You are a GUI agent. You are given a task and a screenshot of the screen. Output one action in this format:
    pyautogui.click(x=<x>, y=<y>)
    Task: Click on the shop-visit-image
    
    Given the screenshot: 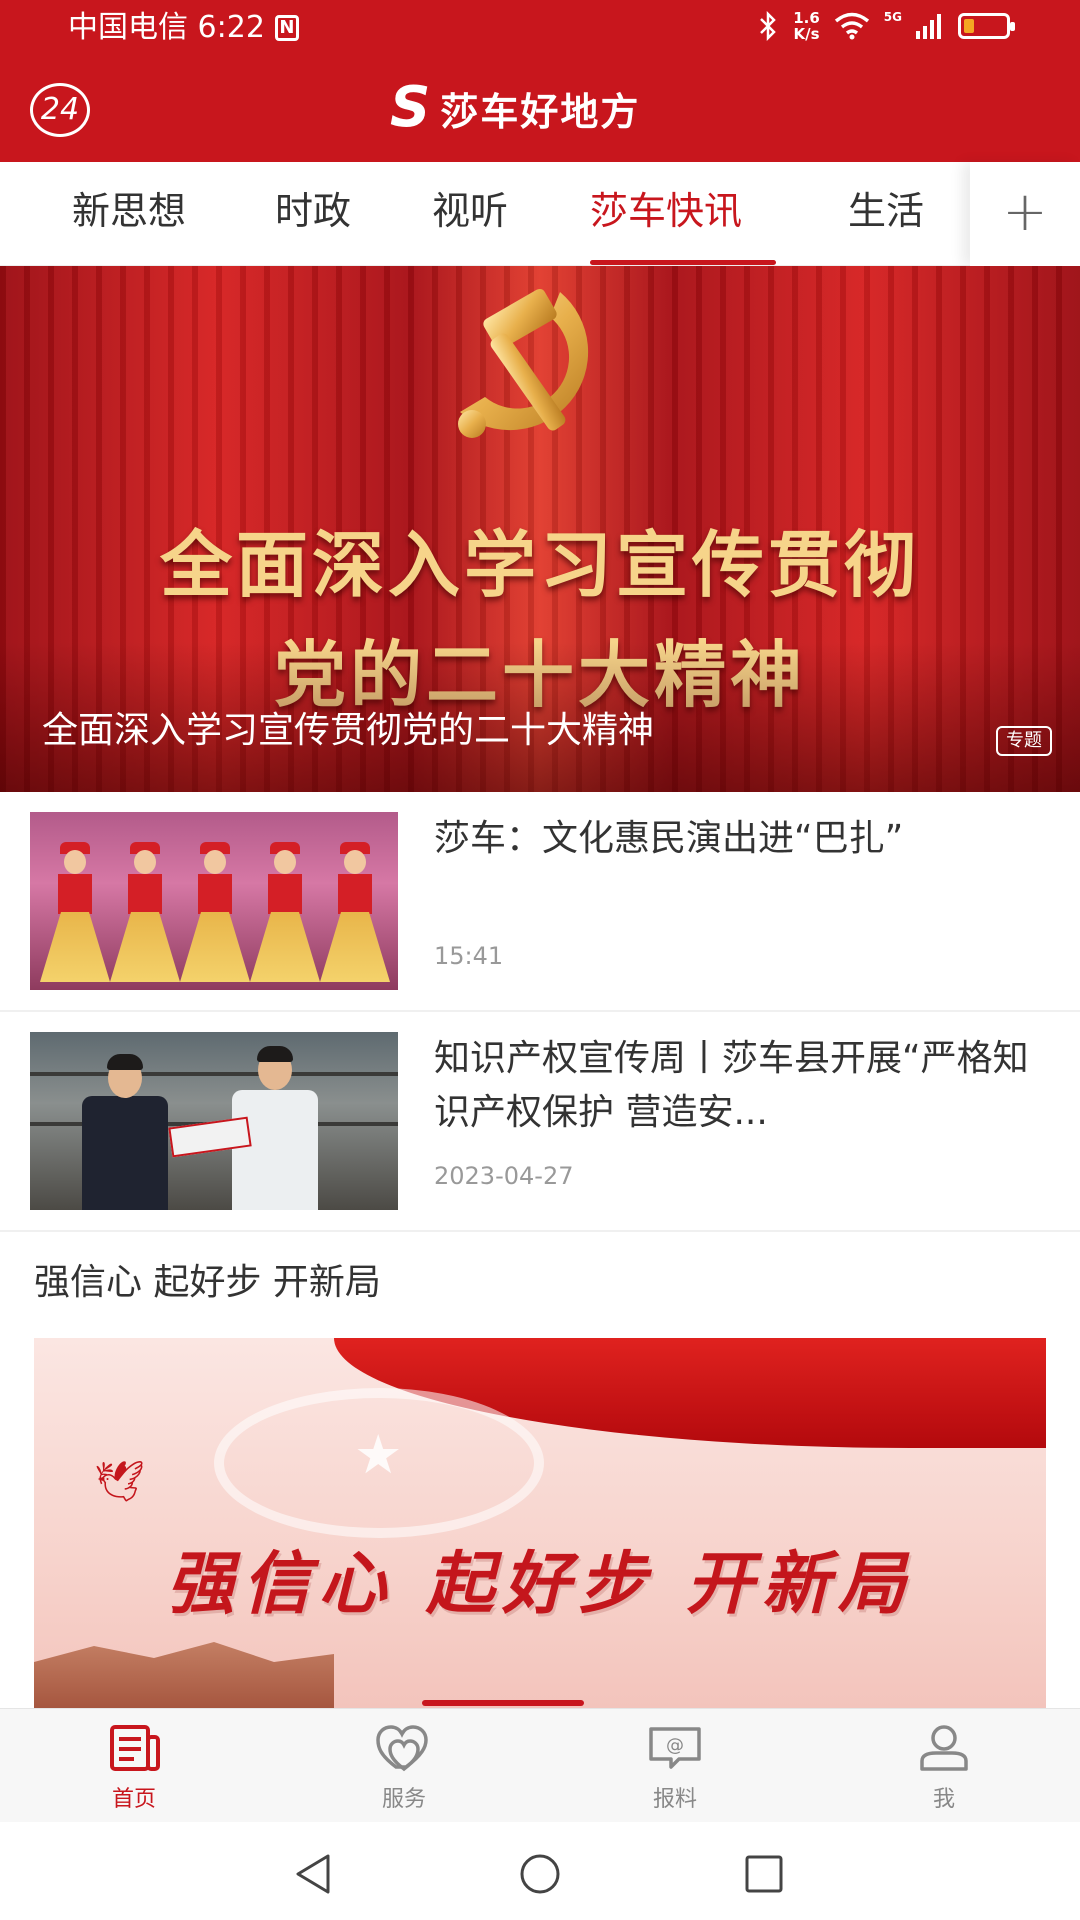 What is the action you would take?
    pyautogui.click(x=214, y=1121)
    